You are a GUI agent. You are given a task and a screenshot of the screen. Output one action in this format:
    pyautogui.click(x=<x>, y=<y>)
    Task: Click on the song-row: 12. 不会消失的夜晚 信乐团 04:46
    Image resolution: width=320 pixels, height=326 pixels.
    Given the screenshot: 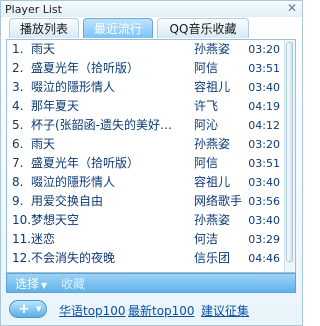 What is the action you would take?
    pyautogui.click(x=146, y=258)
    